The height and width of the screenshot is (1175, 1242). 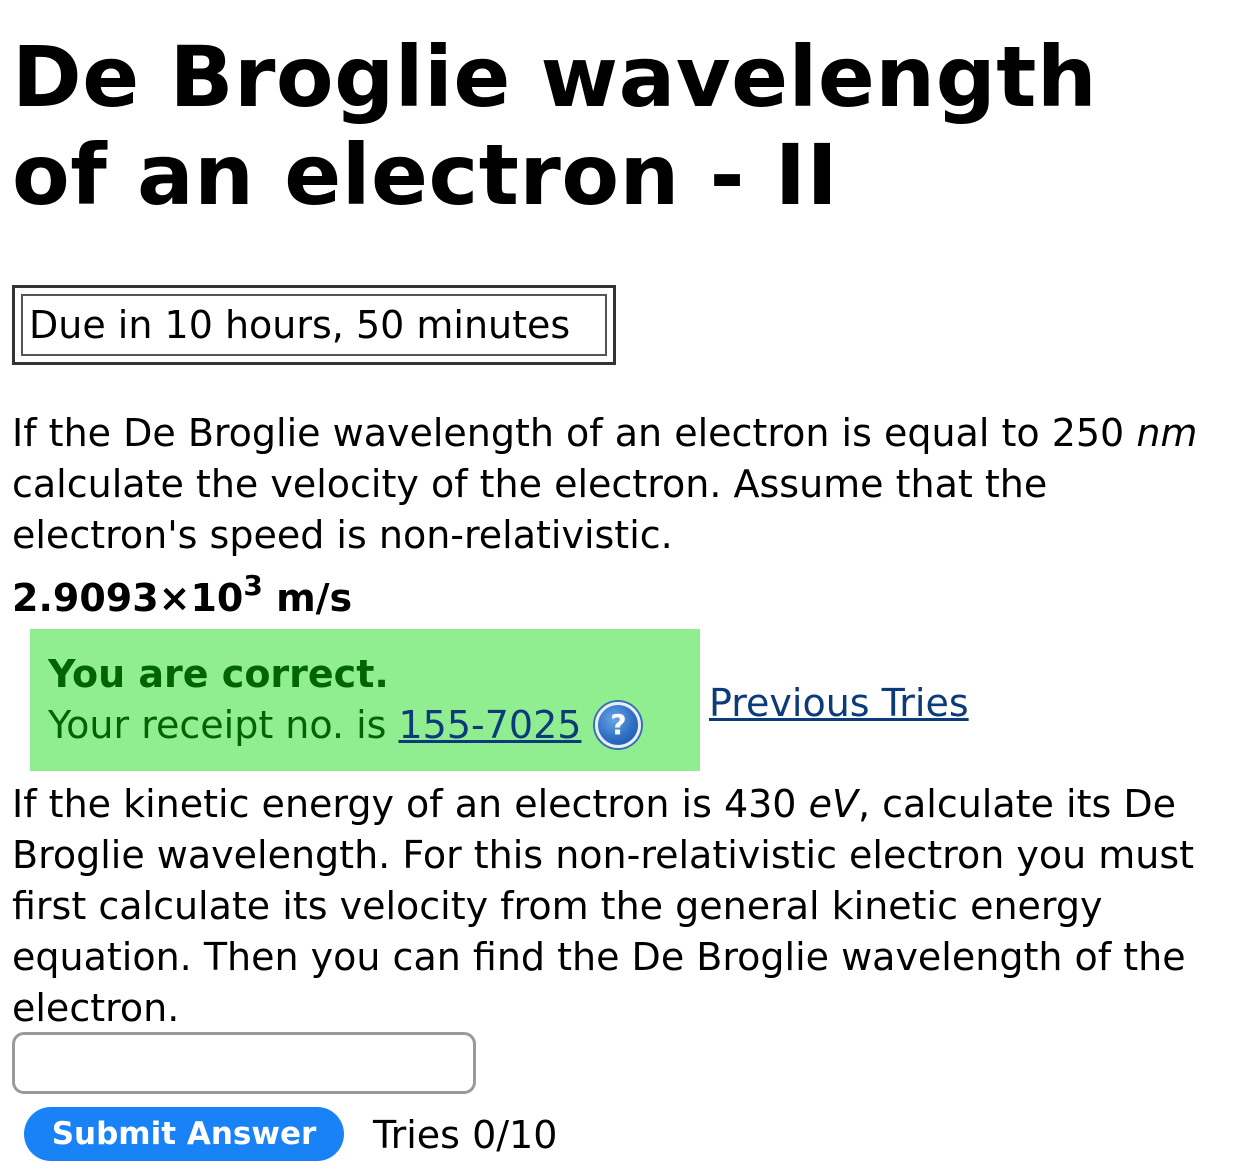 What do you see at coordinates (839, 703) in the screenshot?
I see `previous-tries-link: Previous Tries` at bounding box center [839, 703].